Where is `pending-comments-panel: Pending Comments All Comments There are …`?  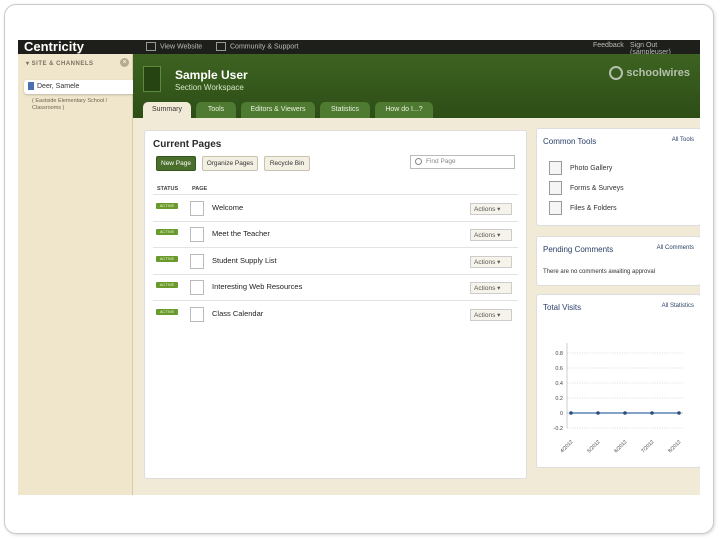 pending-comments-panel: Pending Comments All Comments There are … is located at coordinates (618, 261).